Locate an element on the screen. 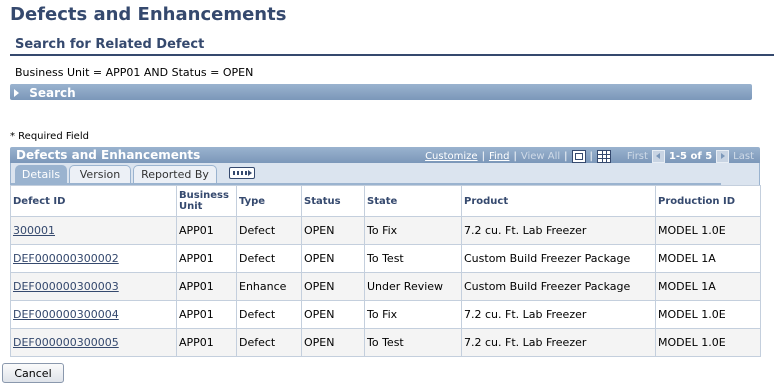 This screenshot has width=774, height=390. defect-id-link: DEF000000300003 is located at coordinates (66, 286).